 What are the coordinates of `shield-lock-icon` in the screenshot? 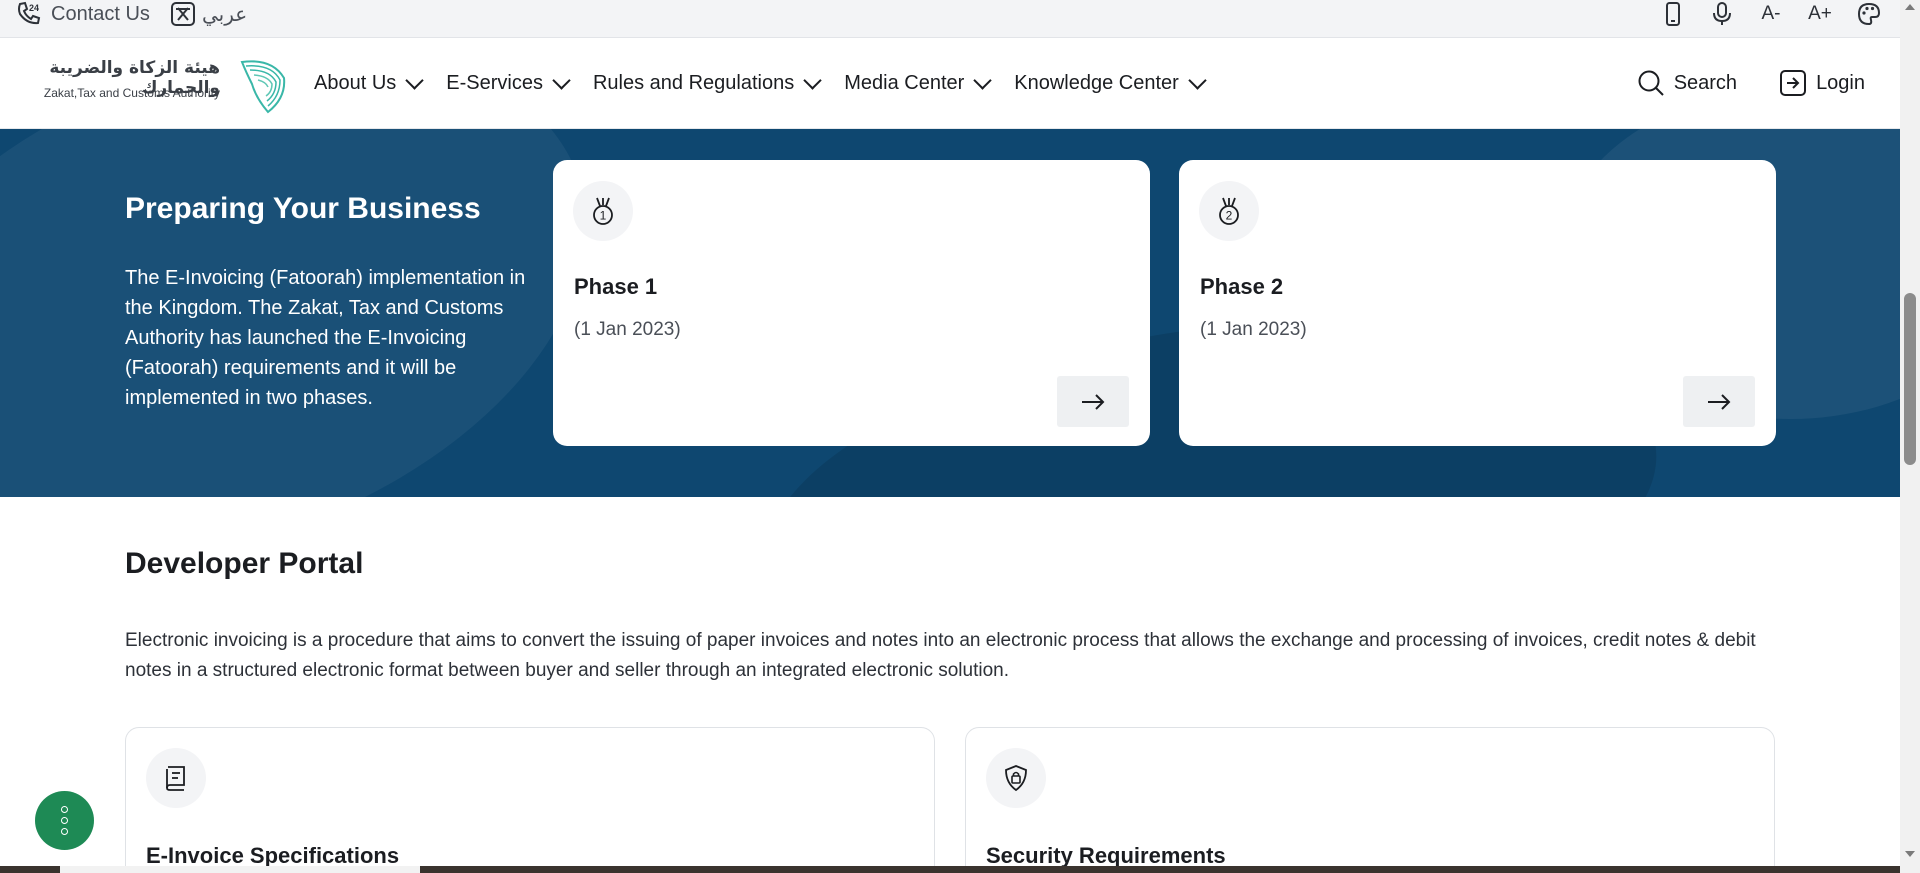 It's located at (1016, 778).